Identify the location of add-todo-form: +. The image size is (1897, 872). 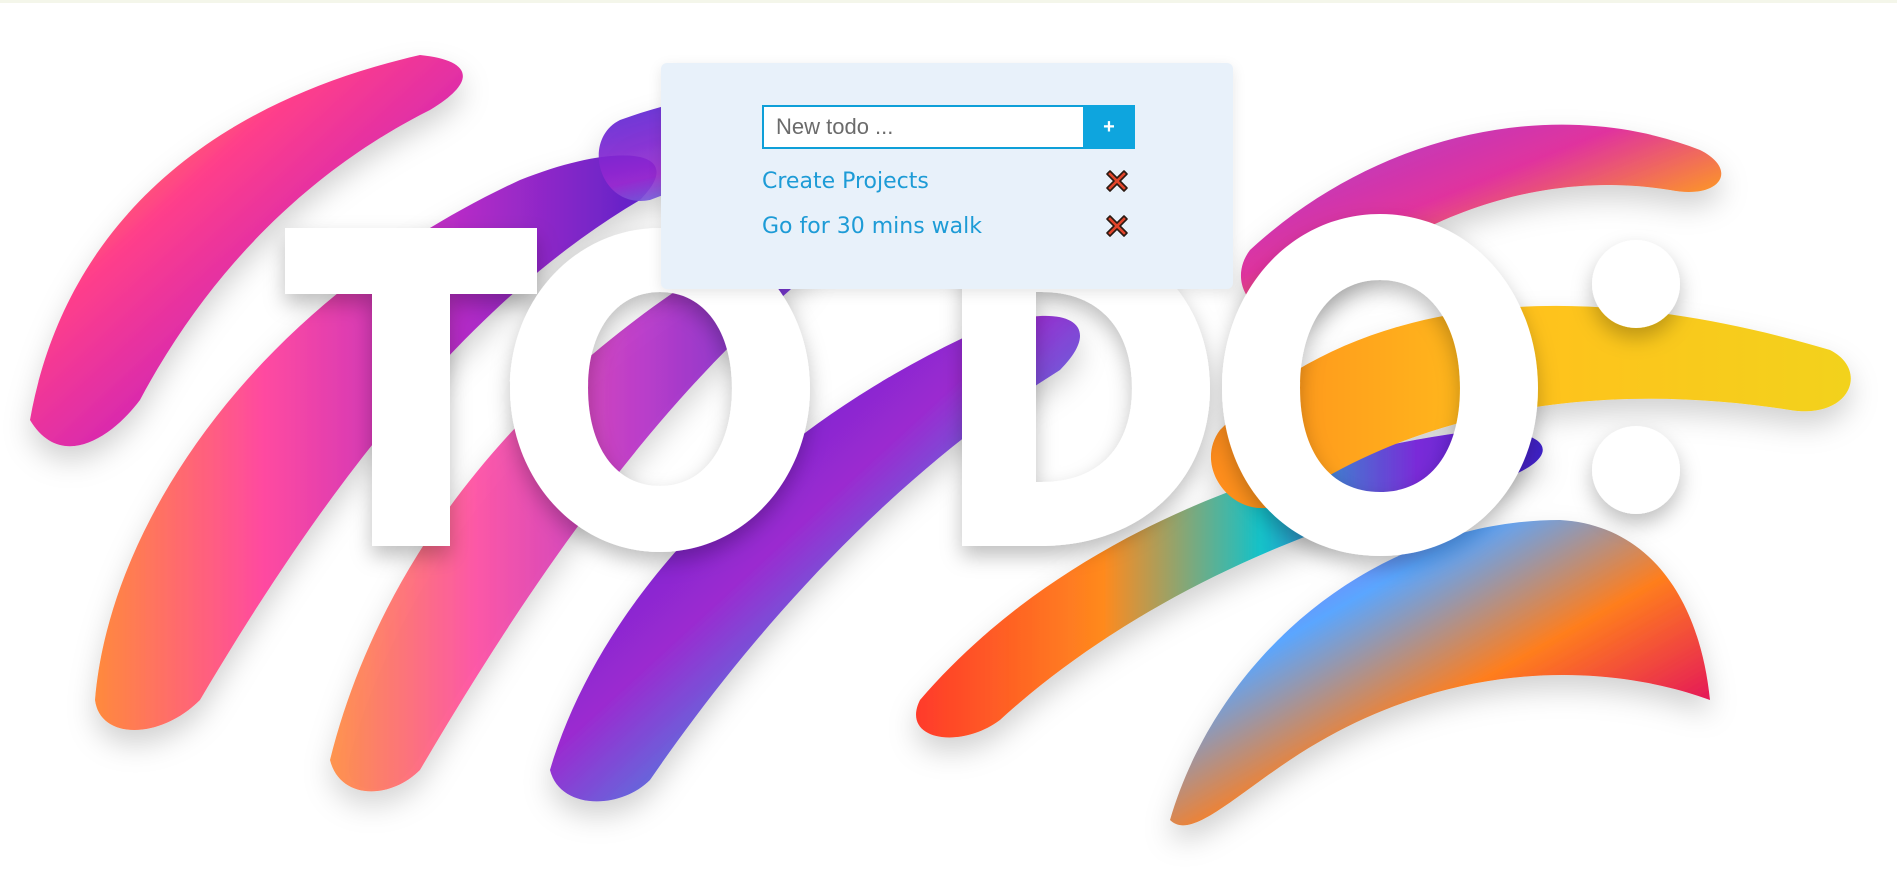
(948, 127).